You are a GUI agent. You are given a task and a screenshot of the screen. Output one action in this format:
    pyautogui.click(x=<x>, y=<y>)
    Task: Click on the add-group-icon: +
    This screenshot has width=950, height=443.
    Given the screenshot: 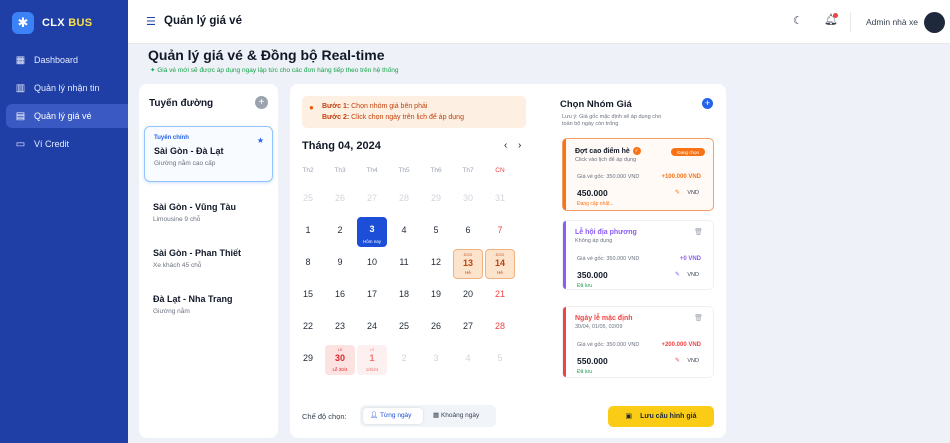 What is the action you would take?
    pyautogui.click(x=707, y=103)
    